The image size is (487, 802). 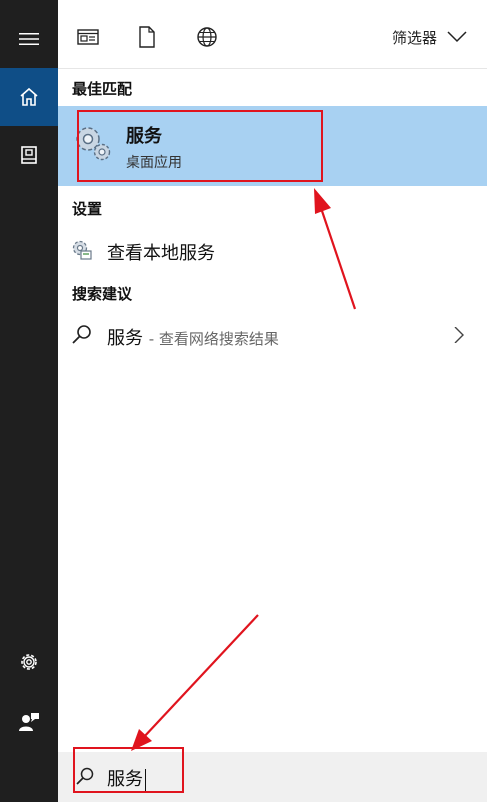 What do you see at coordinates (457, 37) in the screenshot?
I see `chevron-down-icon` at bounding box center [457, 37].